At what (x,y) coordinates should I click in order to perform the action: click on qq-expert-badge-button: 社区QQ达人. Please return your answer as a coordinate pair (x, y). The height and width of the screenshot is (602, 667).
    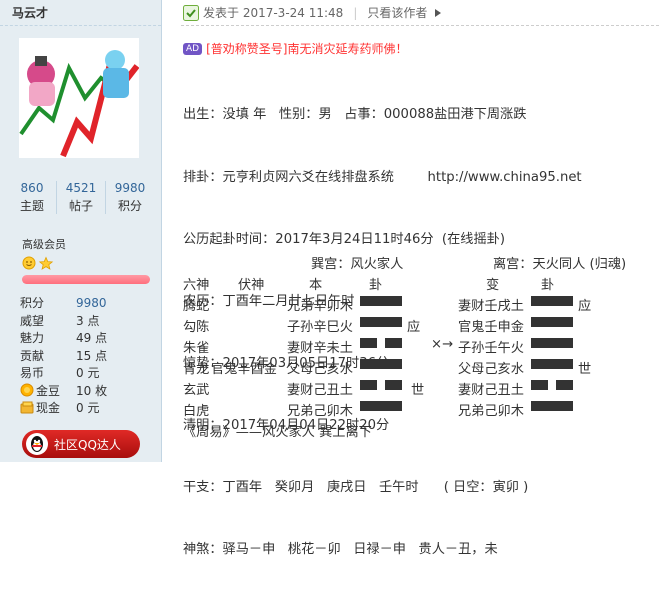
    Looking at the image, I should click on (81, 444).